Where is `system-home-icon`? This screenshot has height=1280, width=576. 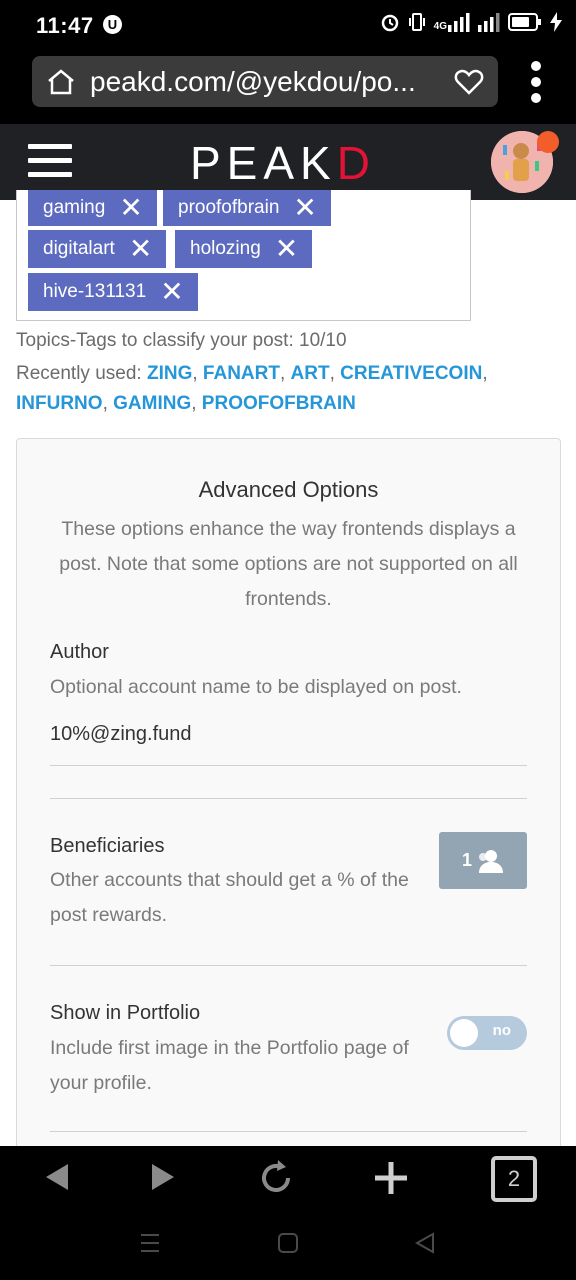 system-home-icon is located at coordinates (288, 1243).